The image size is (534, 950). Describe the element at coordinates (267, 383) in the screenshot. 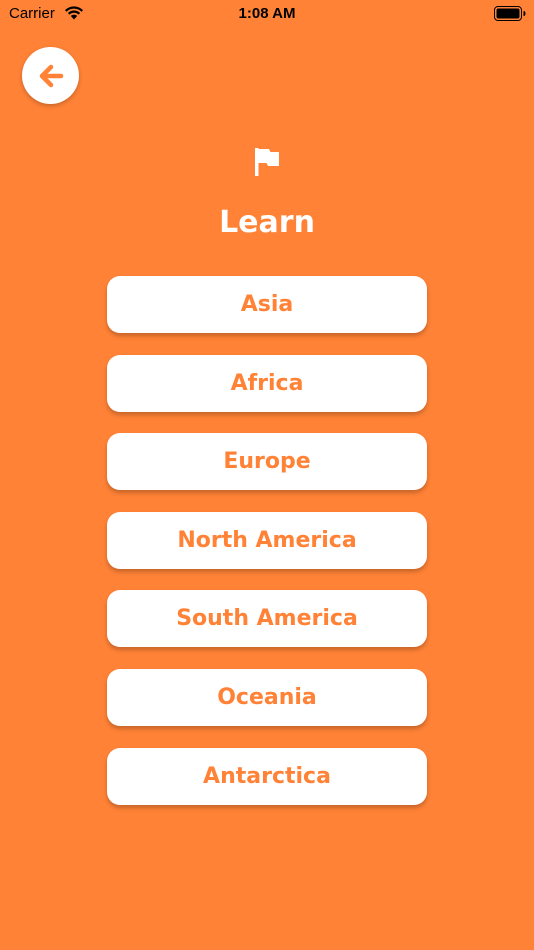

I see `continent-button-africa: Africa` at that location.